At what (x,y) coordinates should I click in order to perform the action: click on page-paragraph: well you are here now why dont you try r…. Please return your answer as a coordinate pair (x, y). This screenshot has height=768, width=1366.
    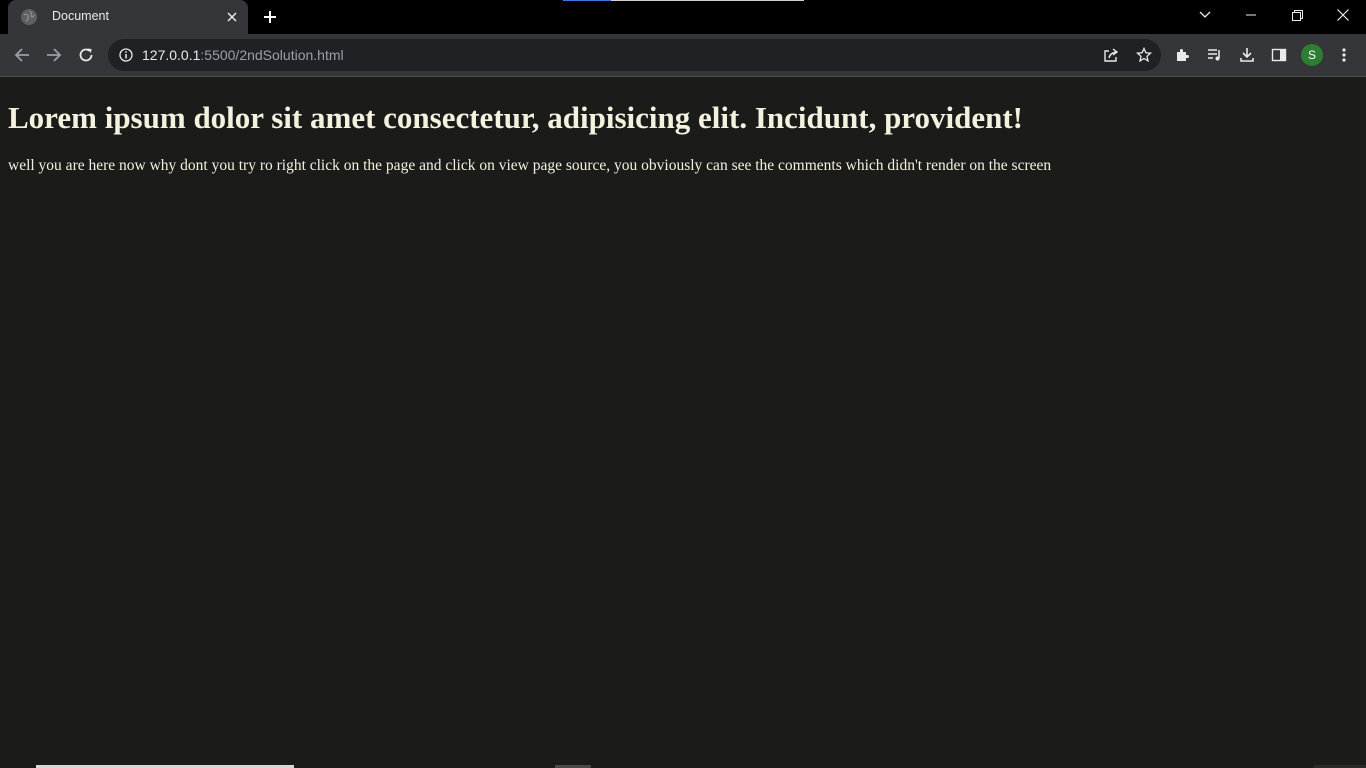
    Looking at the image, I should click on (530, 165).